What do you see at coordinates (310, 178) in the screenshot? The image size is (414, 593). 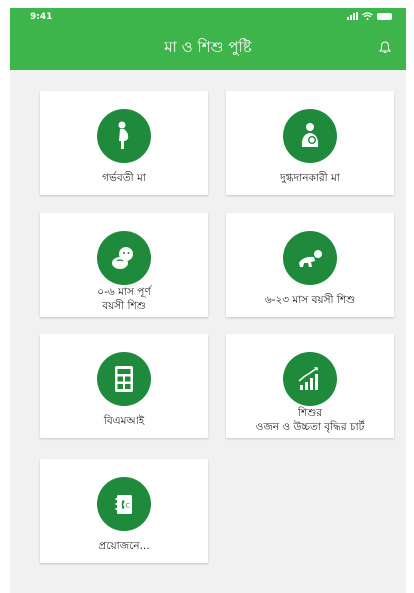 I see `card-label: দুগ্ধদানকারী মা` at bounding box center [310, 178].